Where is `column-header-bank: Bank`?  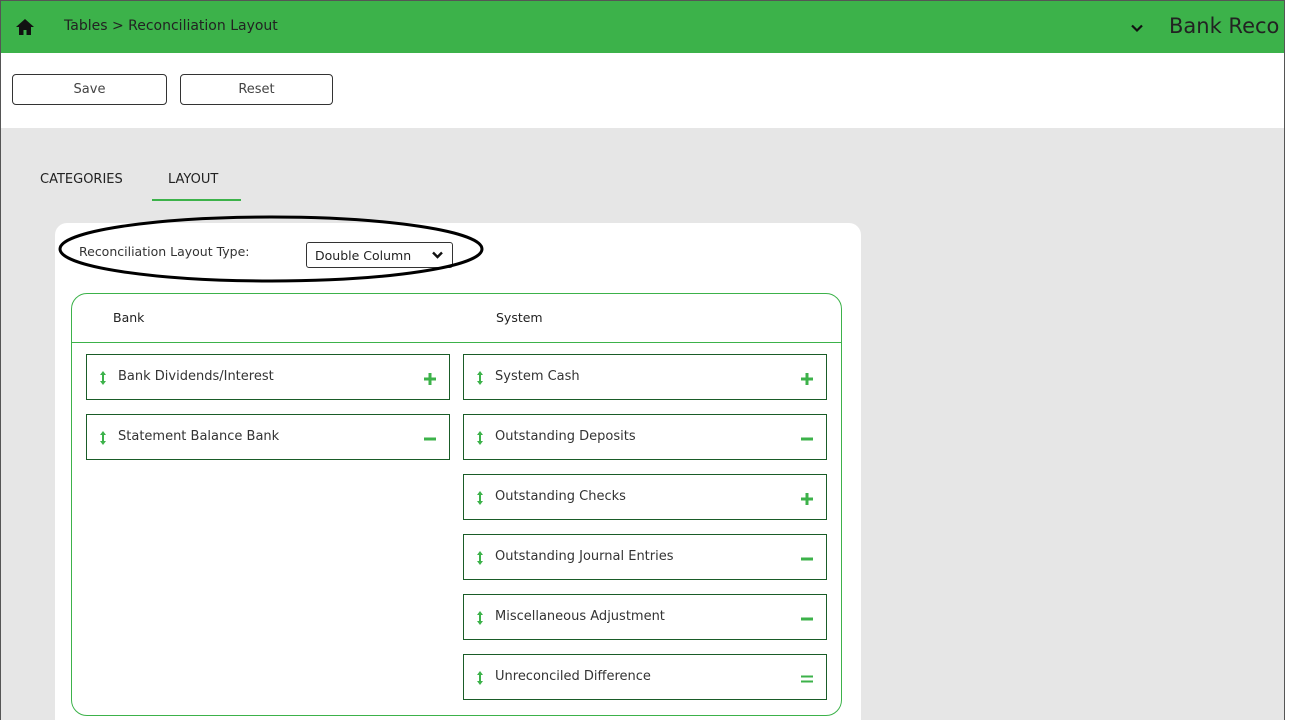
column-header-bank: Bank is located at coordinates (129, 317).